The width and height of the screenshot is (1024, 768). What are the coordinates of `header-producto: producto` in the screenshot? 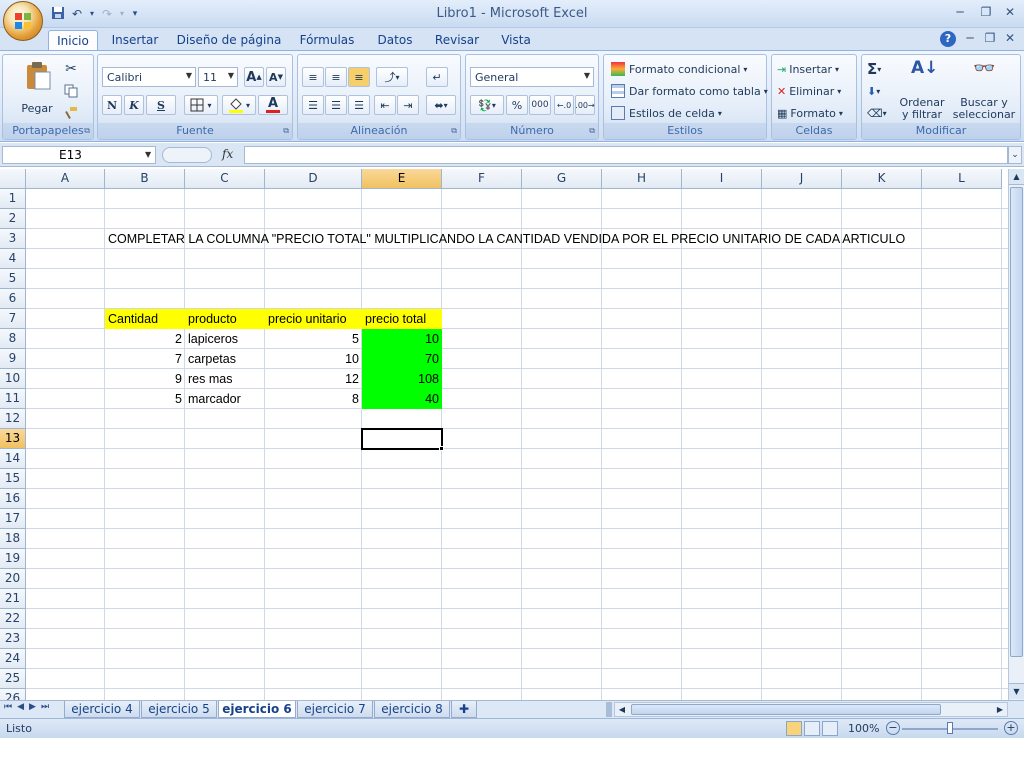 It's located at (225, 319).